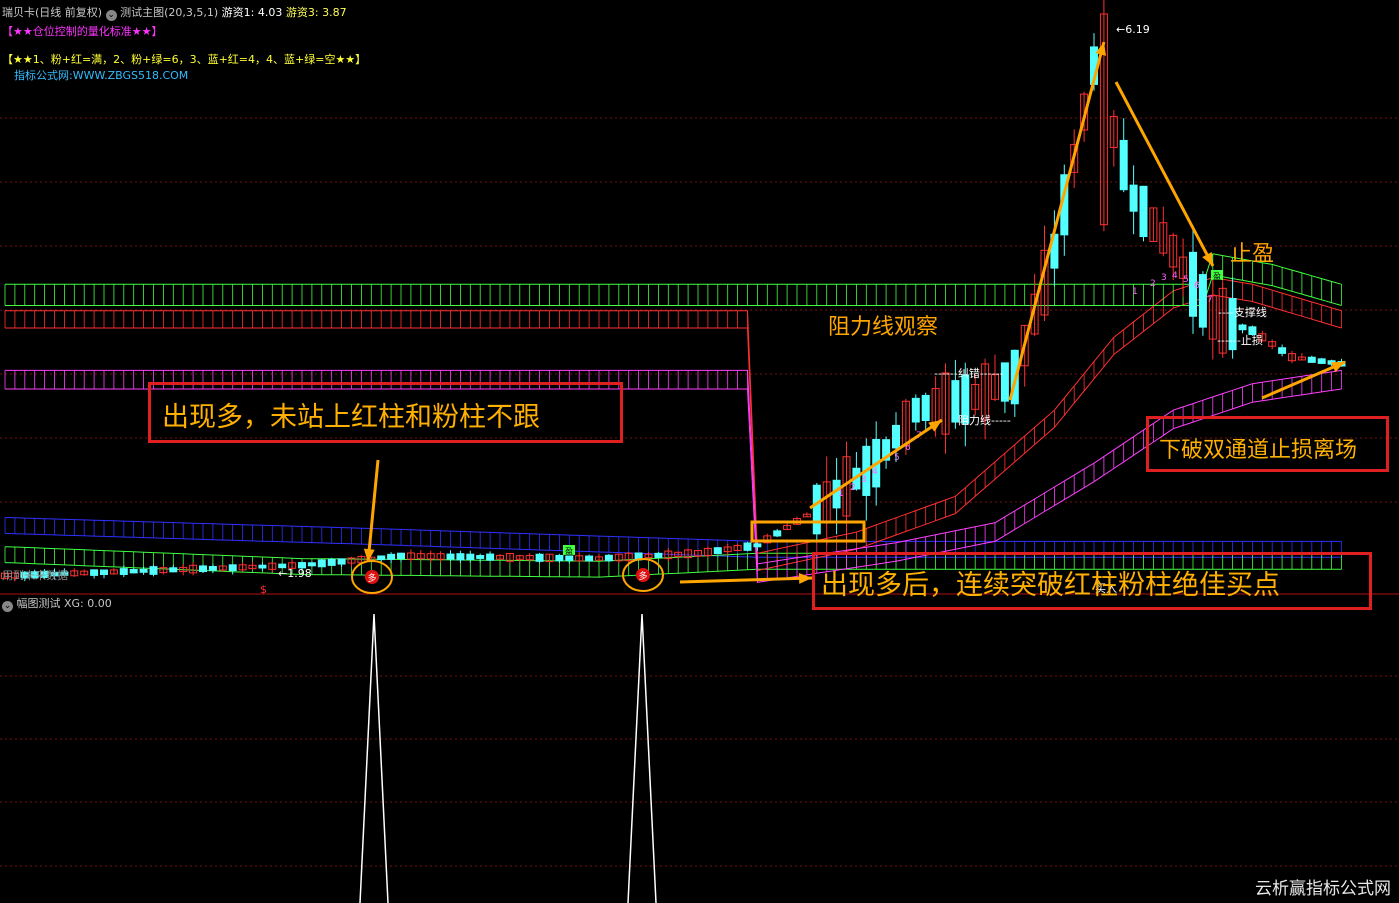 The width and height of the screenshot is (1399, 903). Describe the element at coordinates (1258, 450) in the screenshot. I see `annotation-text: 下破双通道止损离场` at that location.